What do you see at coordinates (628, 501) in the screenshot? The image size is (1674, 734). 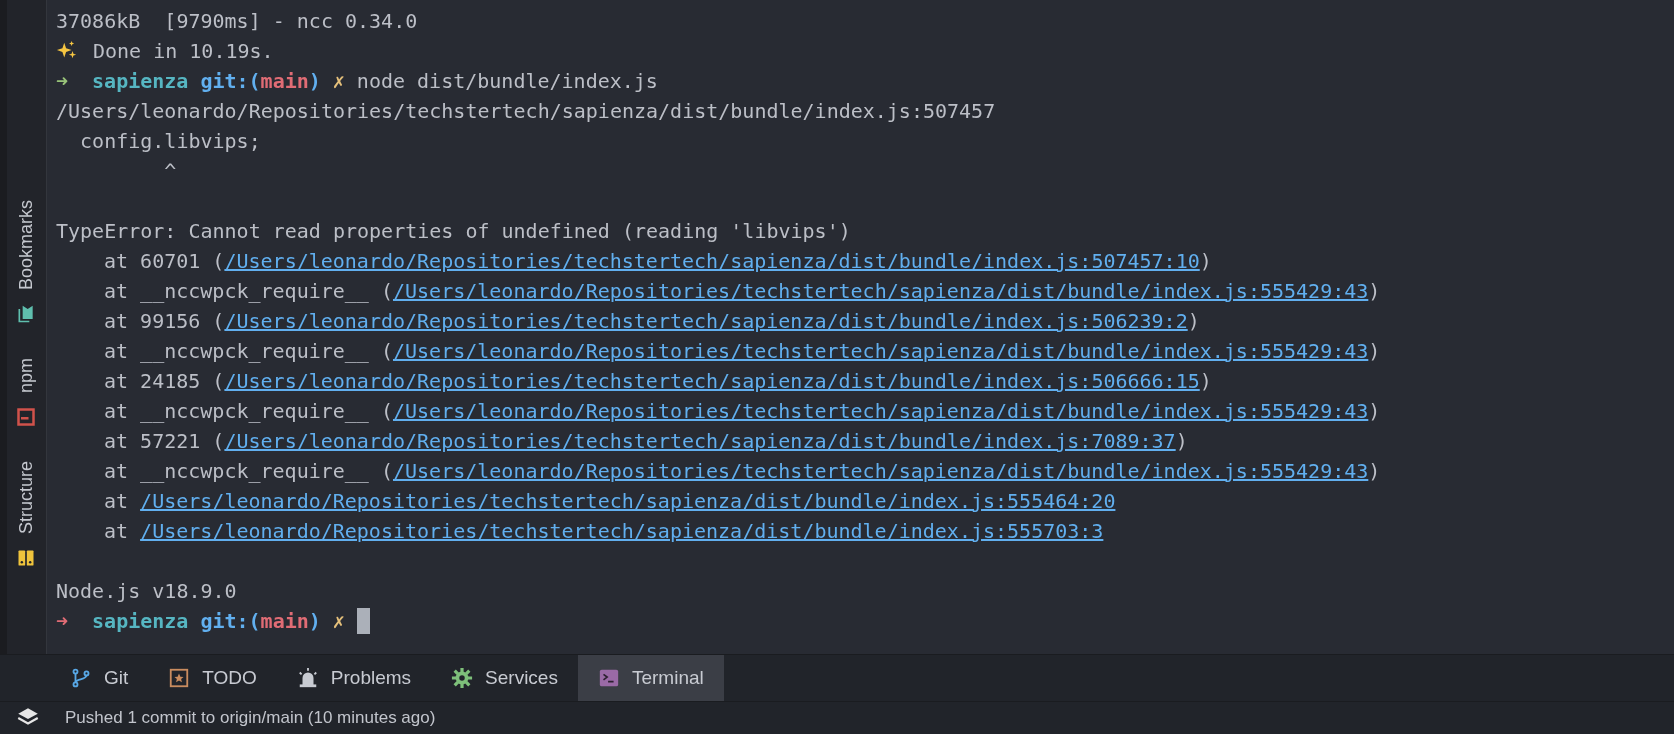 I see `file-link: /Users/leonardo/Repositories/techstertech/sapienza/dist/bundle/index.js:555464:20` at bounding box center [628, 501].